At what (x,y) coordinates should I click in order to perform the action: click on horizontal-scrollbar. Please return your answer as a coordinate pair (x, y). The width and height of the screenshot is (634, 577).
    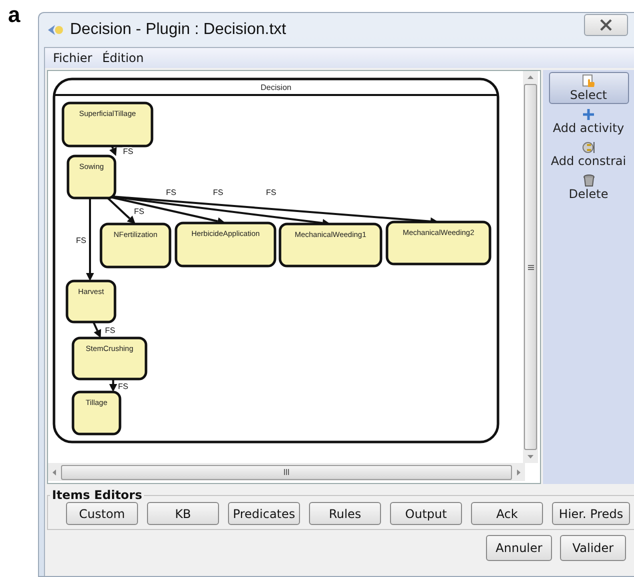
    Looking at the image, I should click on (286, 472).